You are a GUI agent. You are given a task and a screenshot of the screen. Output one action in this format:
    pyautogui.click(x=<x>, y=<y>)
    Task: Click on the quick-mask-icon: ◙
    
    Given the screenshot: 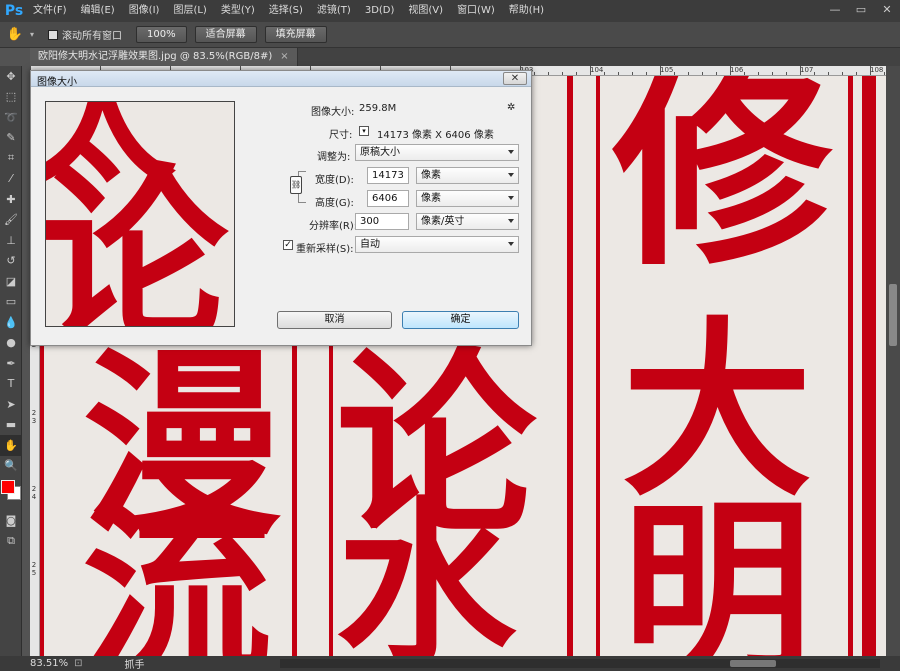 What is the action you would take?
    pyautogui.click(x=11, y=520)
    